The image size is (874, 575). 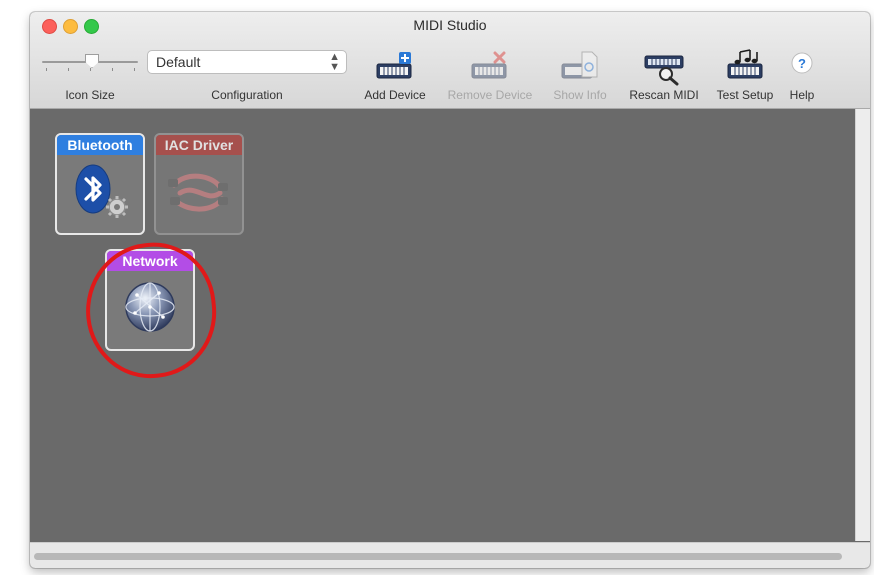 I want to click on show-info-button, so click(x=580, y=67).